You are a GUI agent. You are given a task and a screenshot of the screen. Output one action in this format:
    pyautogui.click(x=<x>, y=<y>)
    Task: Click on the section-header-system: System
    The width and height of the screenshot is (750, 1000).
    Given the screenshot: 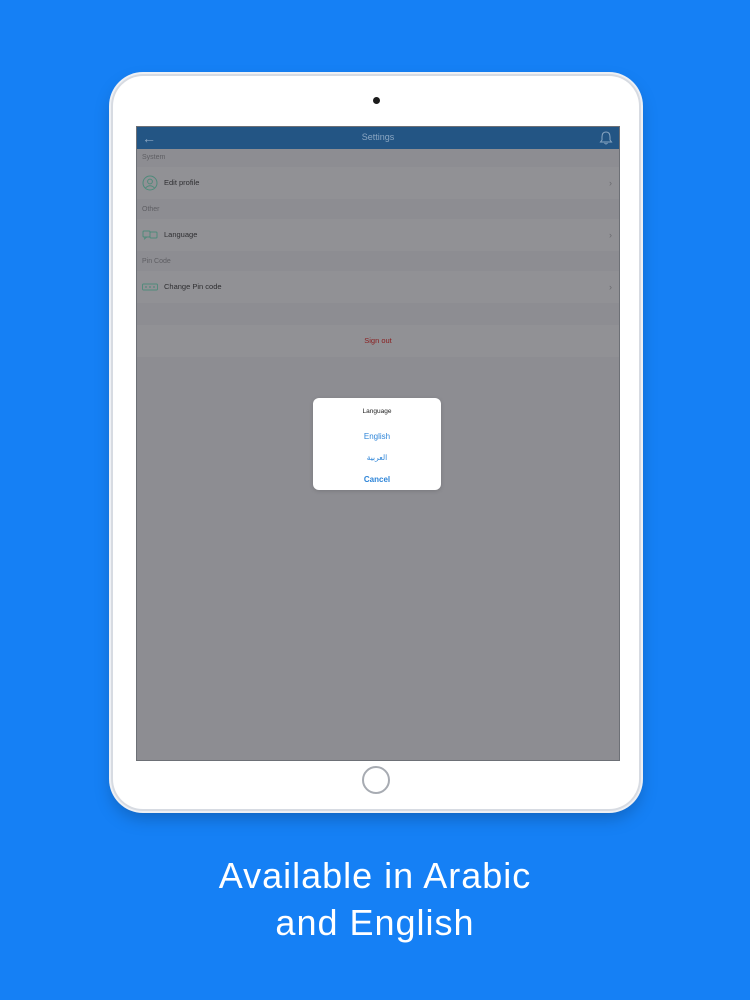 What is the action you would take?
    pyautogui.click(x=154, y=157)
    